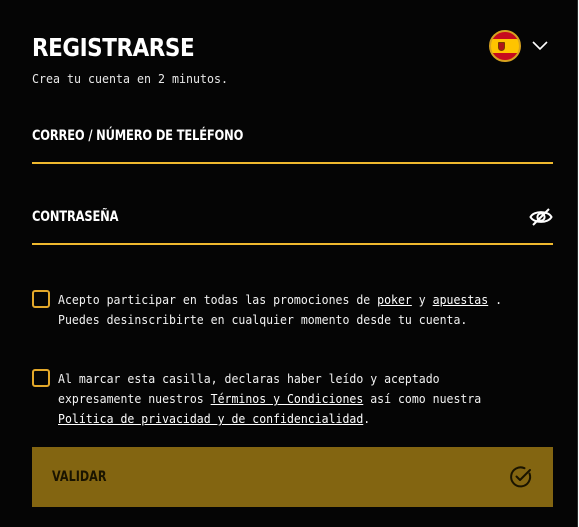 This screenshot has width=579, height=527. What do you see at coordinates (461, 299) in the screenshot?
I see `bets-link: apuestas` at bounding box center [461, 299].